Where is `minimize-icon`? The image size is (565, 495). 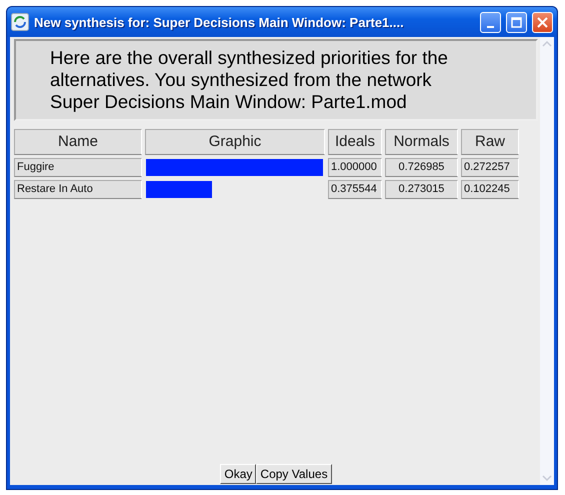 minimize-icon is located at coordinates (490, 27).